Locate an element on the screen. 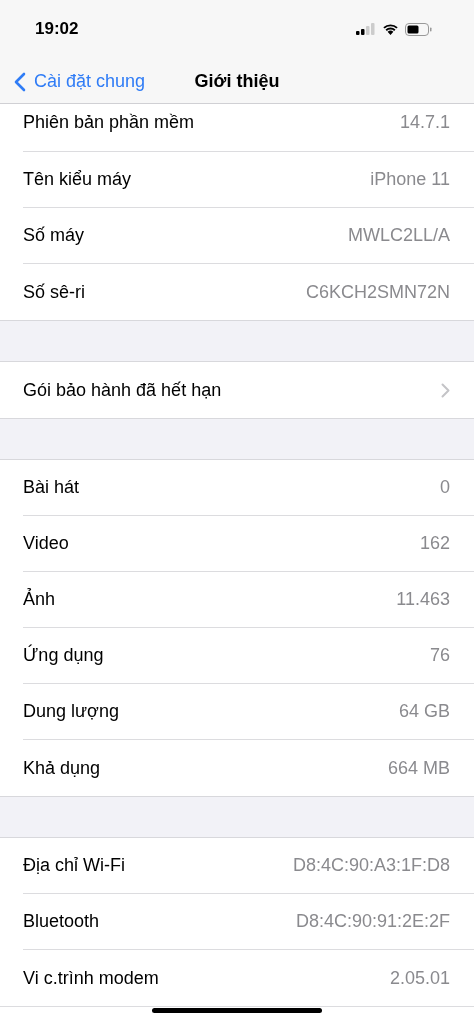 This screenshot has width=474, height=1024. row-label: Video is located at coordinates (46, 543).